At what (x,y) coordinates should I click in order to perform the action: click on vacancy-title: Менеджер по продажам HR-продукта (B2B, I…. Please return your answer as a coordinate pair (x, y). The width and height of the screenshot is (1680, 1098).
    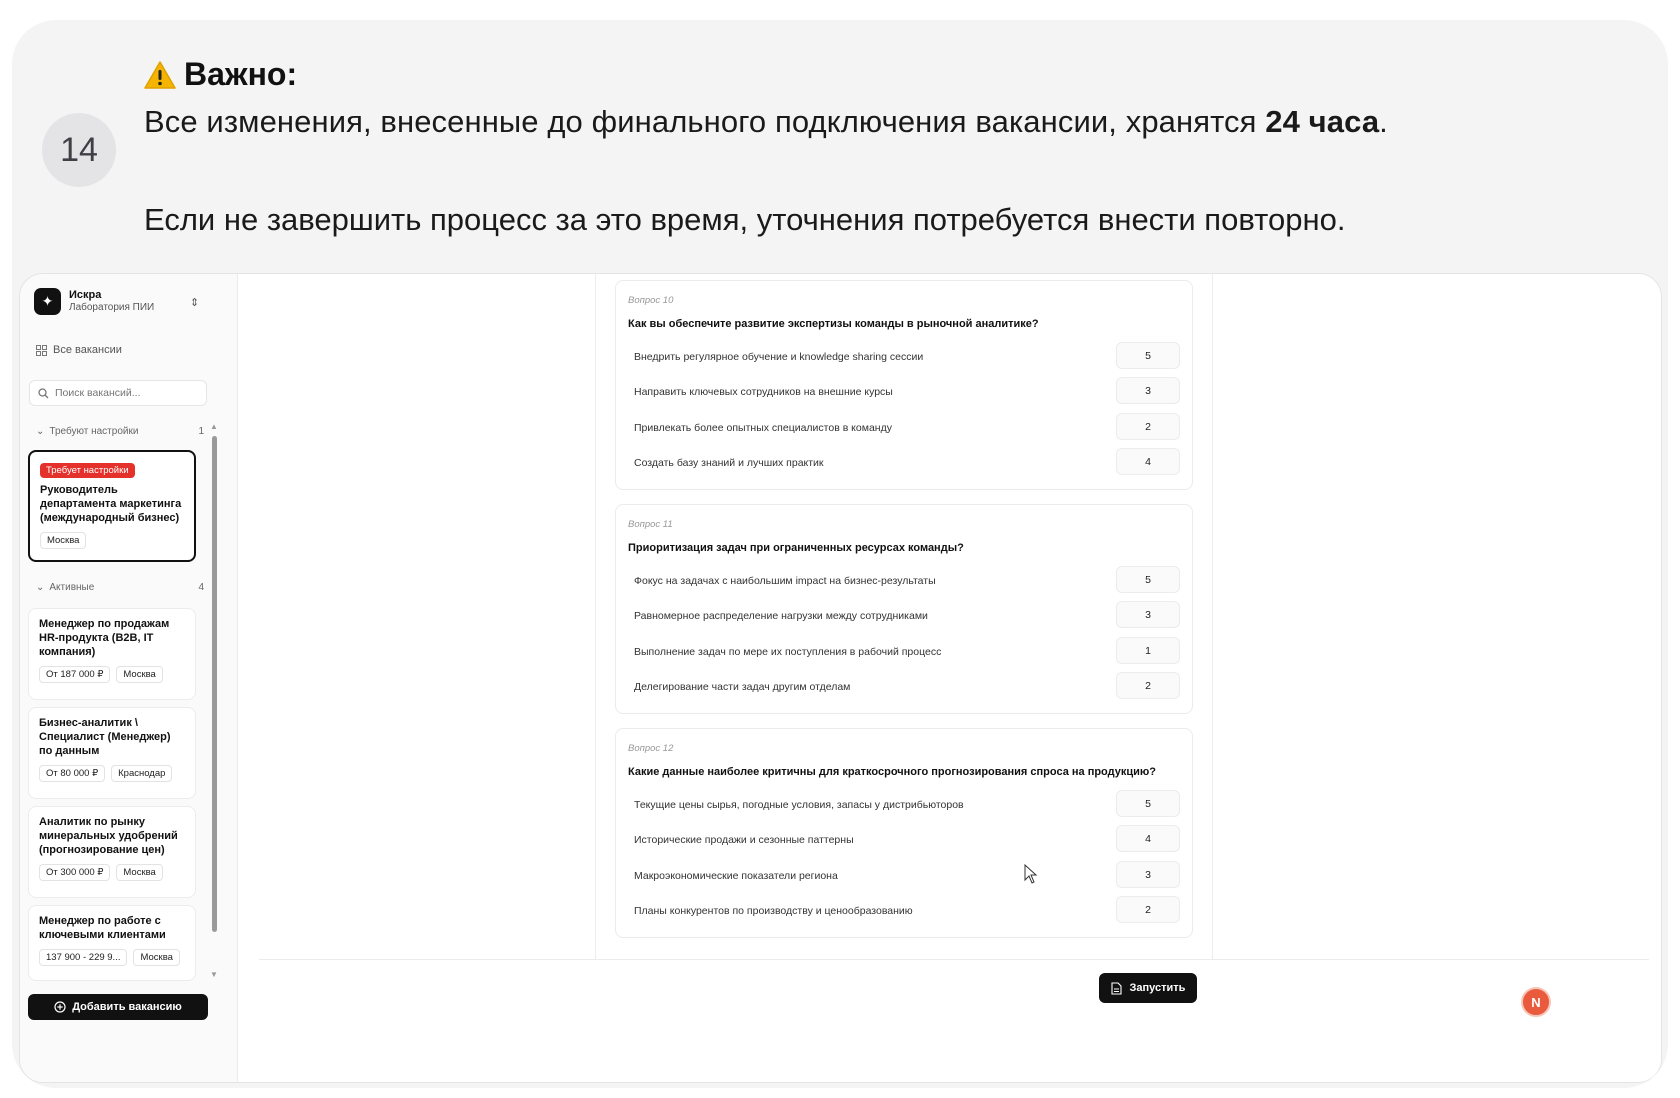
    Looking at the image, I should click on (104, 638).